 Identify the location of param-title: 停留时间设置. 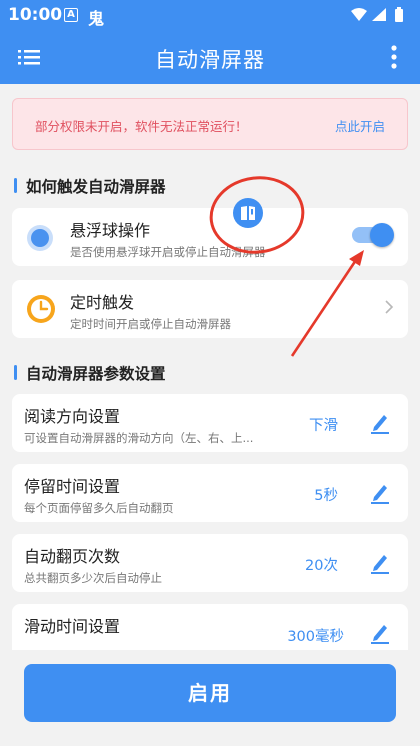
(72, 486).